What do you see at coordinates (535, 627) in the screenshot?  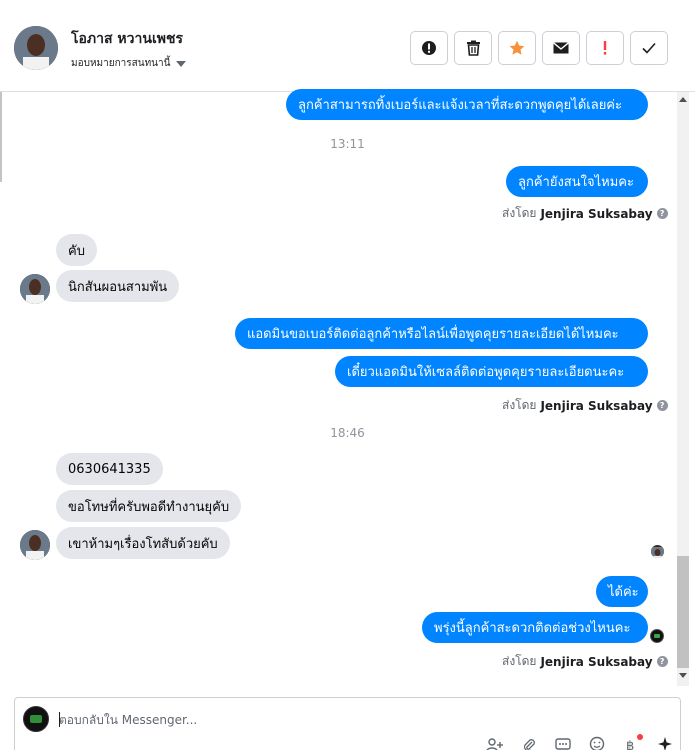 I see `outgoing-message: พรุ่งนี้ลูกค้าสะดวกติดต่อช่วงไหนคะ` at bounding box center [535, 627].